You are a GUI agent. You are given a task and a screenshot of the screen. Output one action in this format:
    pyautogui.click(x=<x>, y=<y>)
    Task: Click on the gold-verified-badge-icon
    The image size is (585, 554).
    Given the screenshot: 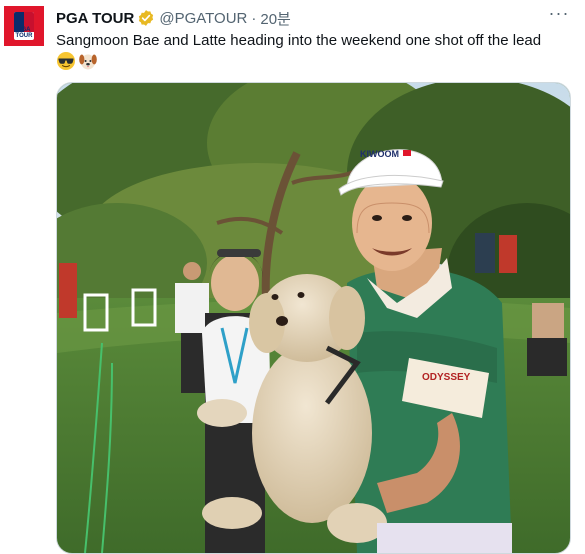 What is the action you would take?
    pyautogui.click(x=146, y=18)
    